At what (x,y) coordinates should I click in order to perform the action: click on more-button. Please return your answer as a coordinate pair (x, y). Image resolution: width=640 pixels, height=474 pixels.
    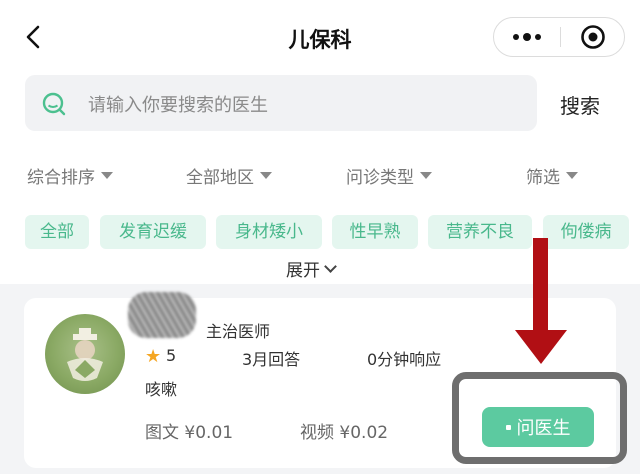
    Looking at the image, I should click on (527, 37).